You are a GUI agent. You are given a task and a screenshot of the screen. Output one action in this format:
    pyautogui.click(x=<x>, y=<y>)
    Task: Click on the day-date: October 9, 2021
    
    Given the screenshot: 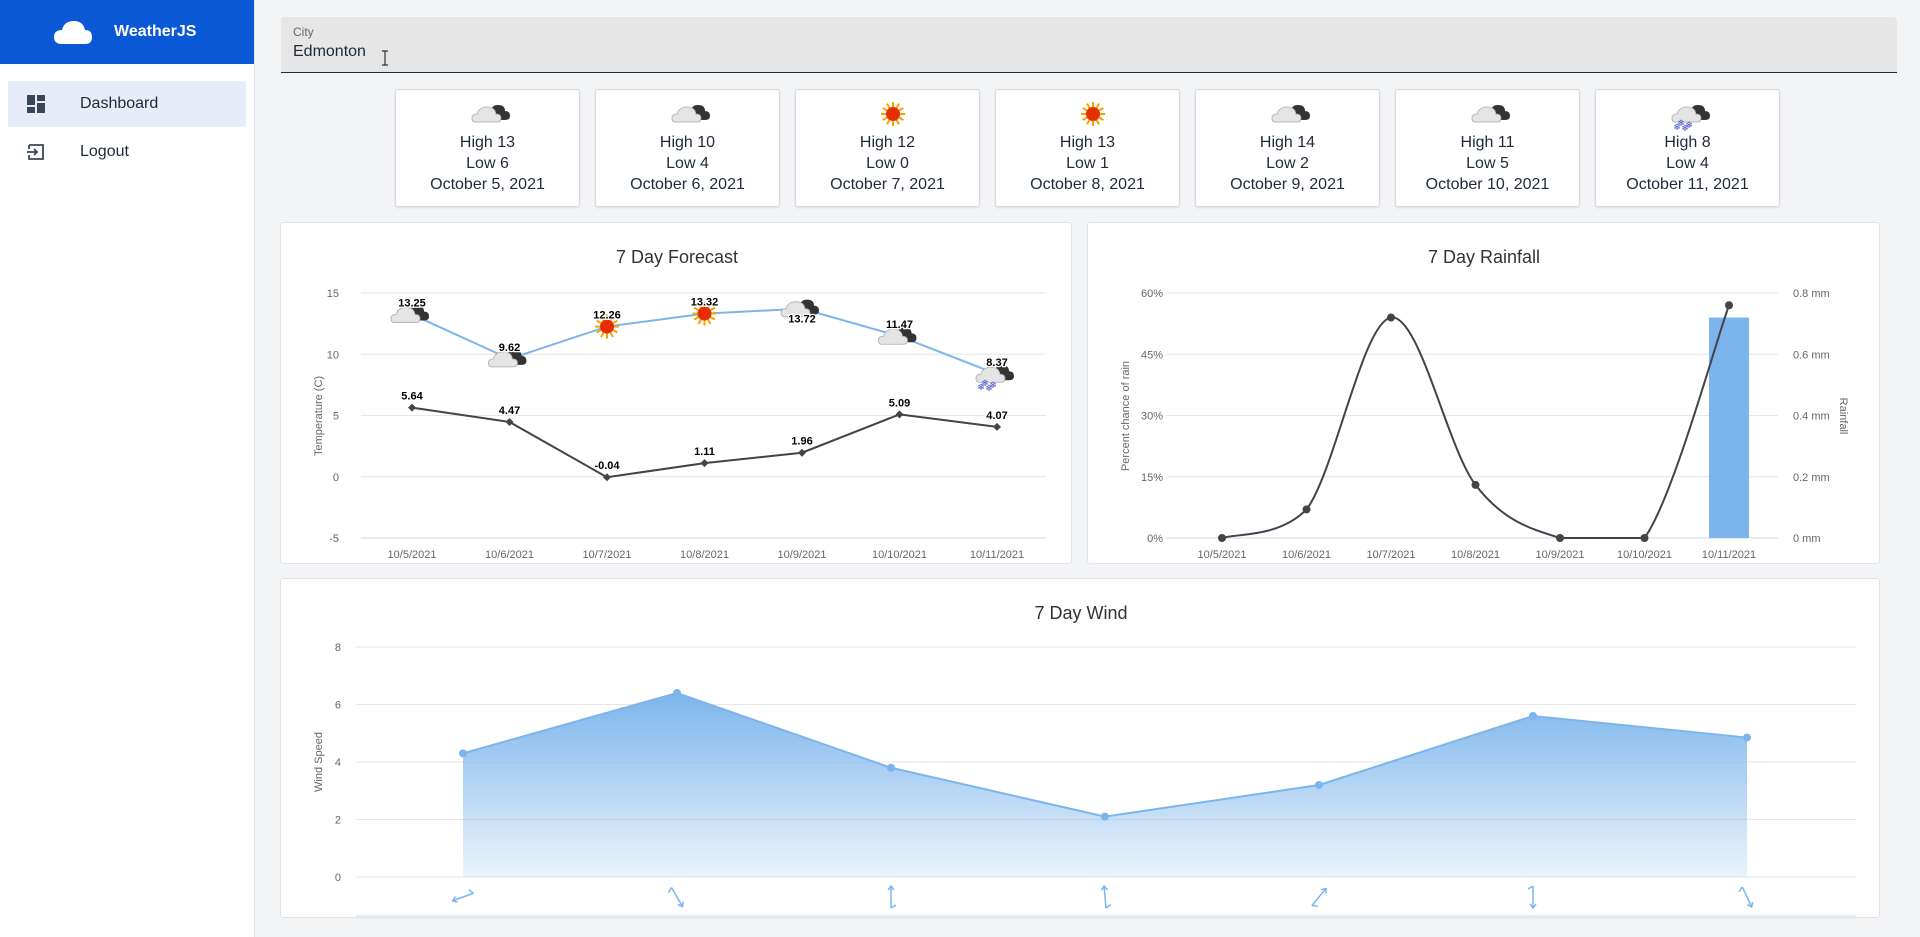 What is the action you would take?
    pyautogui.click(x=1287, y=184)
    